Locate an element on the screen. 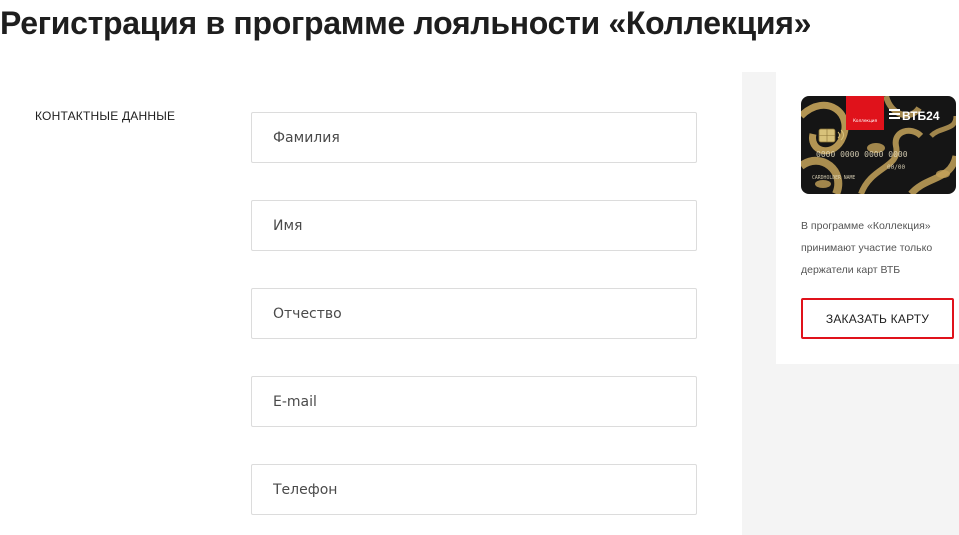 This screenshot has height=535, width=959. card-number: 0000 0000 0000 0000 is located at coordinates (862, 154).